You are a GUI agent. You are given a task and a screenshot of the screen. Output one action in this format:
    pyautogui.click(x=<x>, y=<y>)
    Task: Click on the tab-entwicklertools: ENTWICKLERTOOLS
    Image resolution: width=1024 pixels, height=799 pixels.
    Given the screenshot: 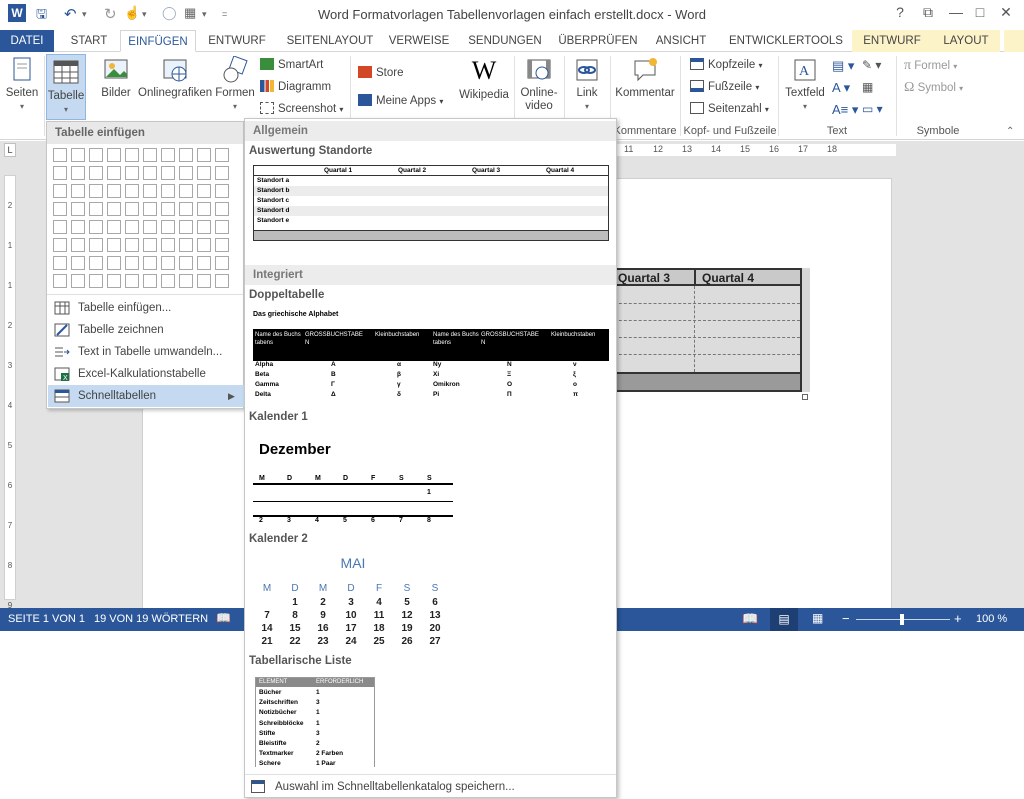 What is the action you would take?
    pyautogui.click(x=786, y=41)
    